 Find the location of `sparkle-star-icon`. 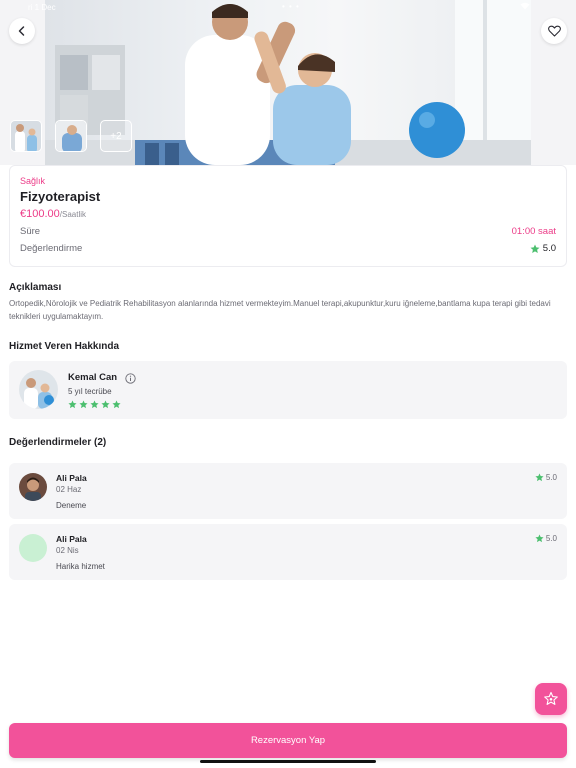

sparkle-star-icon is located at coordinates (551, 698).